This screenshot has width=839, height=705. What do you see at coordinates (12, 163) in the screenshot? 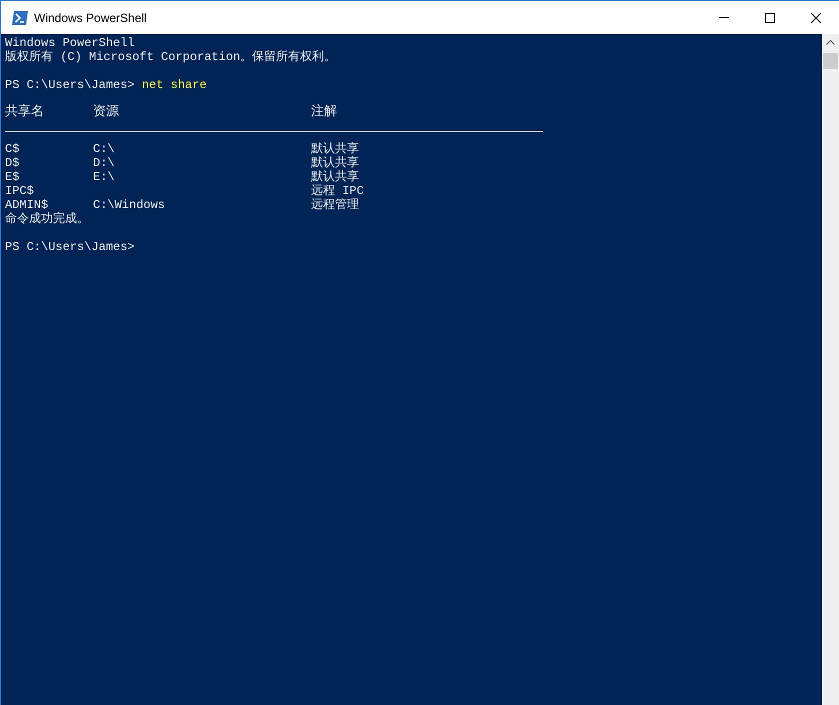
I see `table-cell-text: D$` at bounding box center [12, 163].